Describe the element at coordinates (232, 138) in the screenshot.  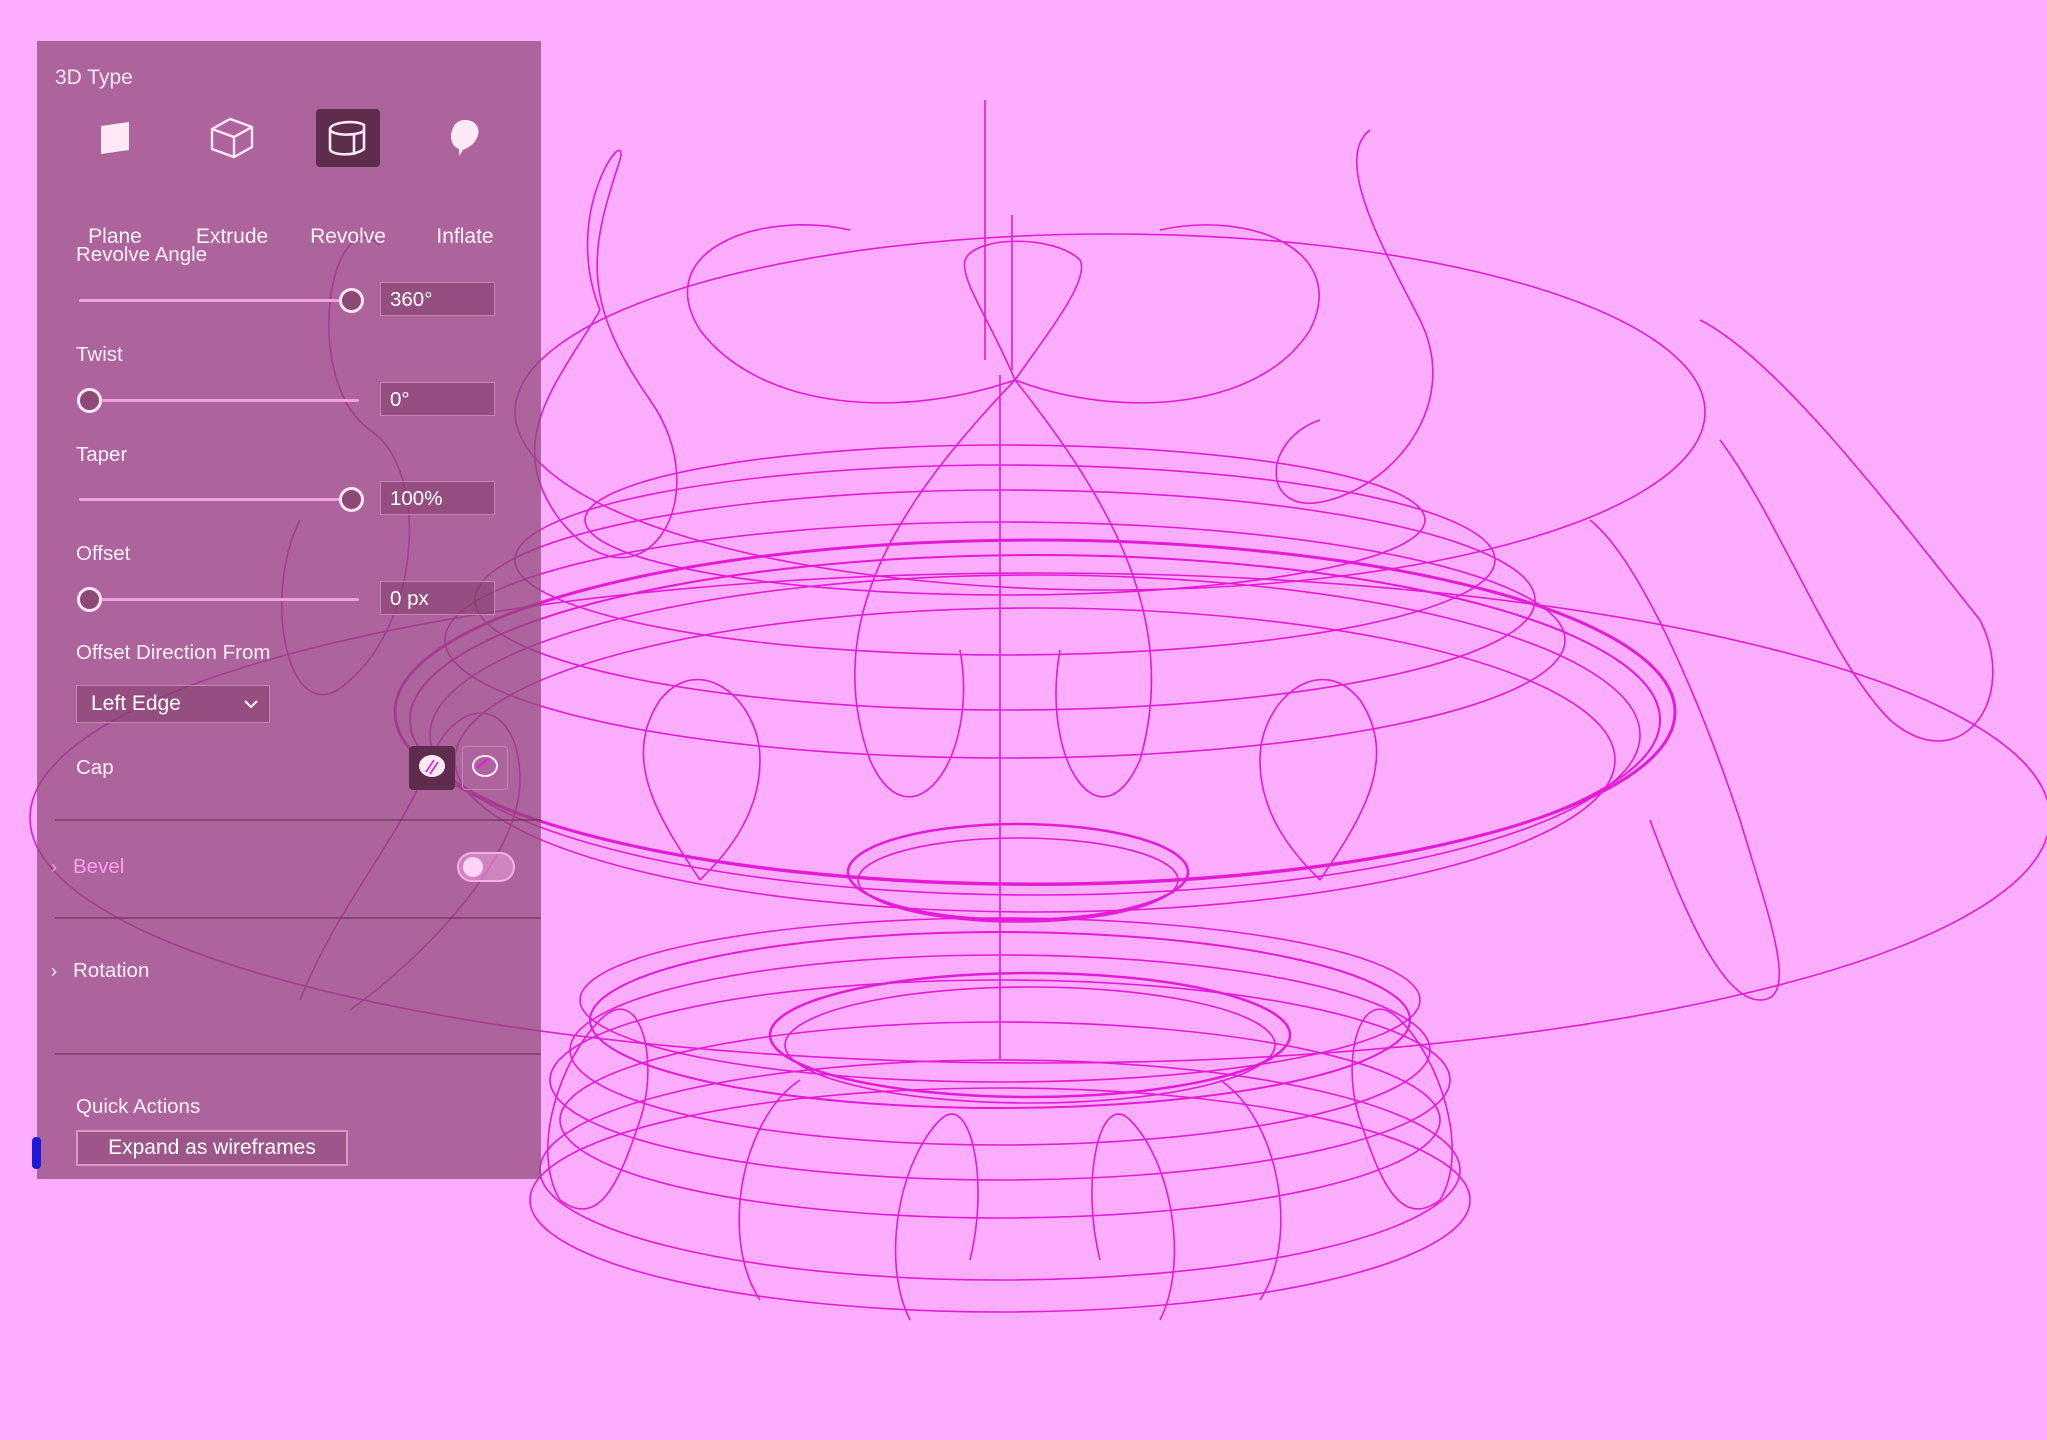
I see `extrude-icon` at that location.